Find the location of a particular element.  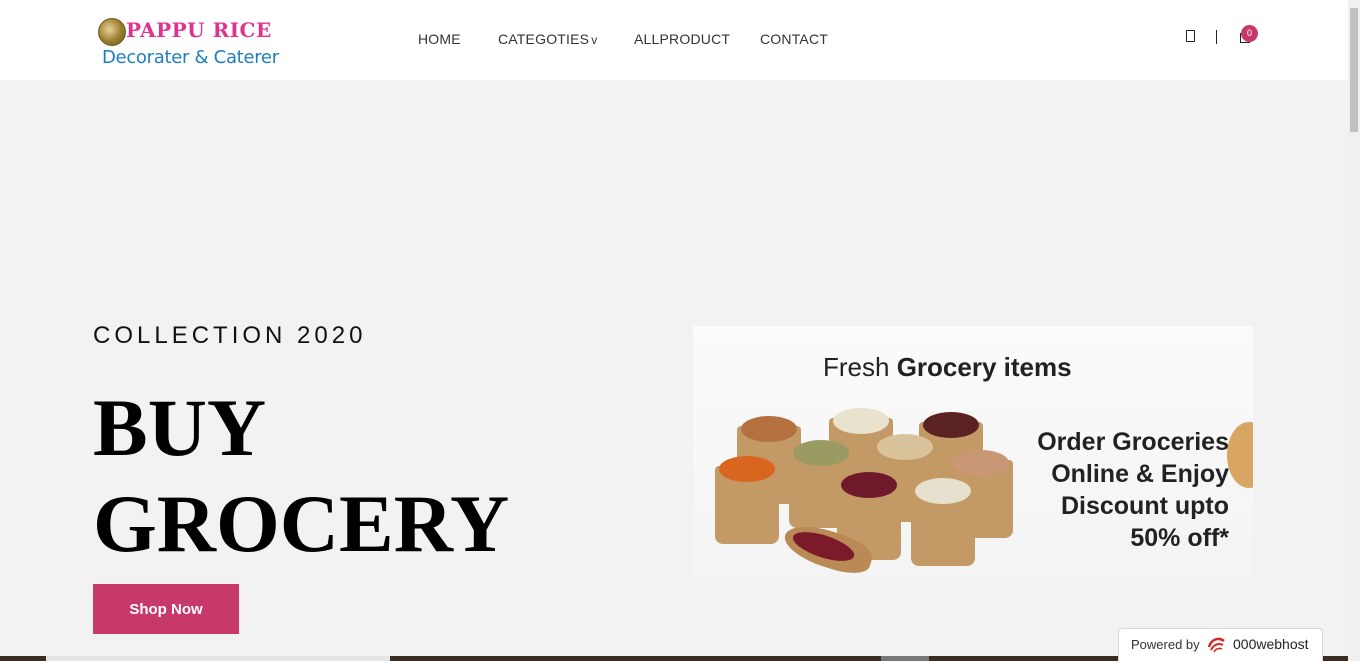

hero-title-line1: BUY is located at coordinates (180, 427).